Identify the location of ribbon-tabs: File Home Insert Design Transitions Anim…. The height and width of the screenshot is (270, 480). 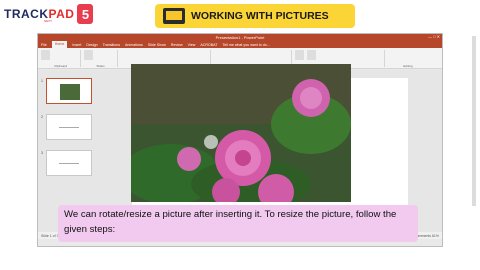
(240, 44).